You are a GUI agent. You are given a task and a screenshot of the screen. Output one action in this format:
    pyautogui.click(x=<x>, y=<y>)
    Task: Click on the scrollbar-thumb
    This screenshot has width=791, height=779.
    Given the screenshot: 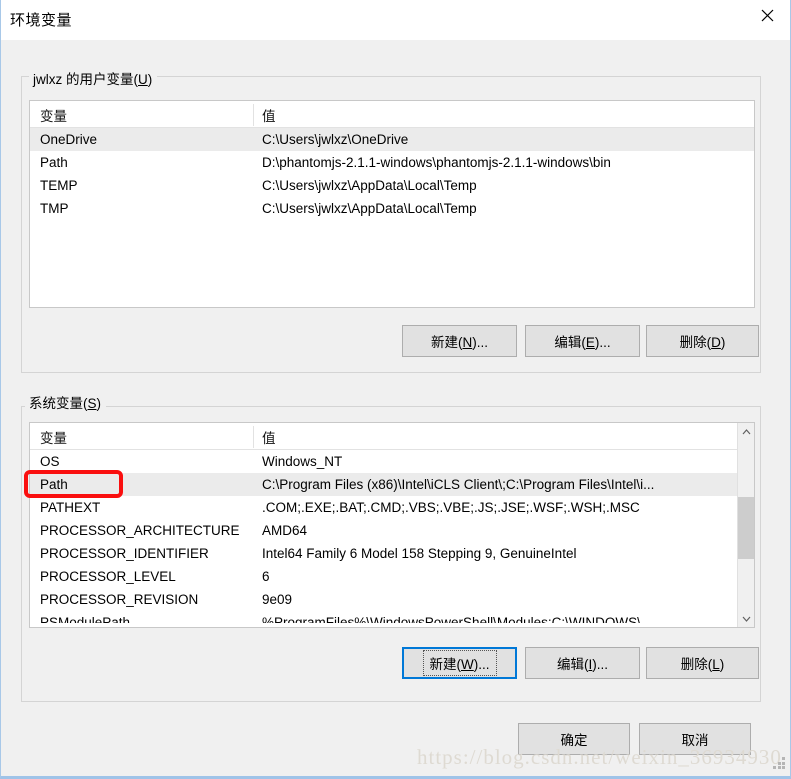 What is the action you would take?
    pyautogui.click(x=746, y=528)
    